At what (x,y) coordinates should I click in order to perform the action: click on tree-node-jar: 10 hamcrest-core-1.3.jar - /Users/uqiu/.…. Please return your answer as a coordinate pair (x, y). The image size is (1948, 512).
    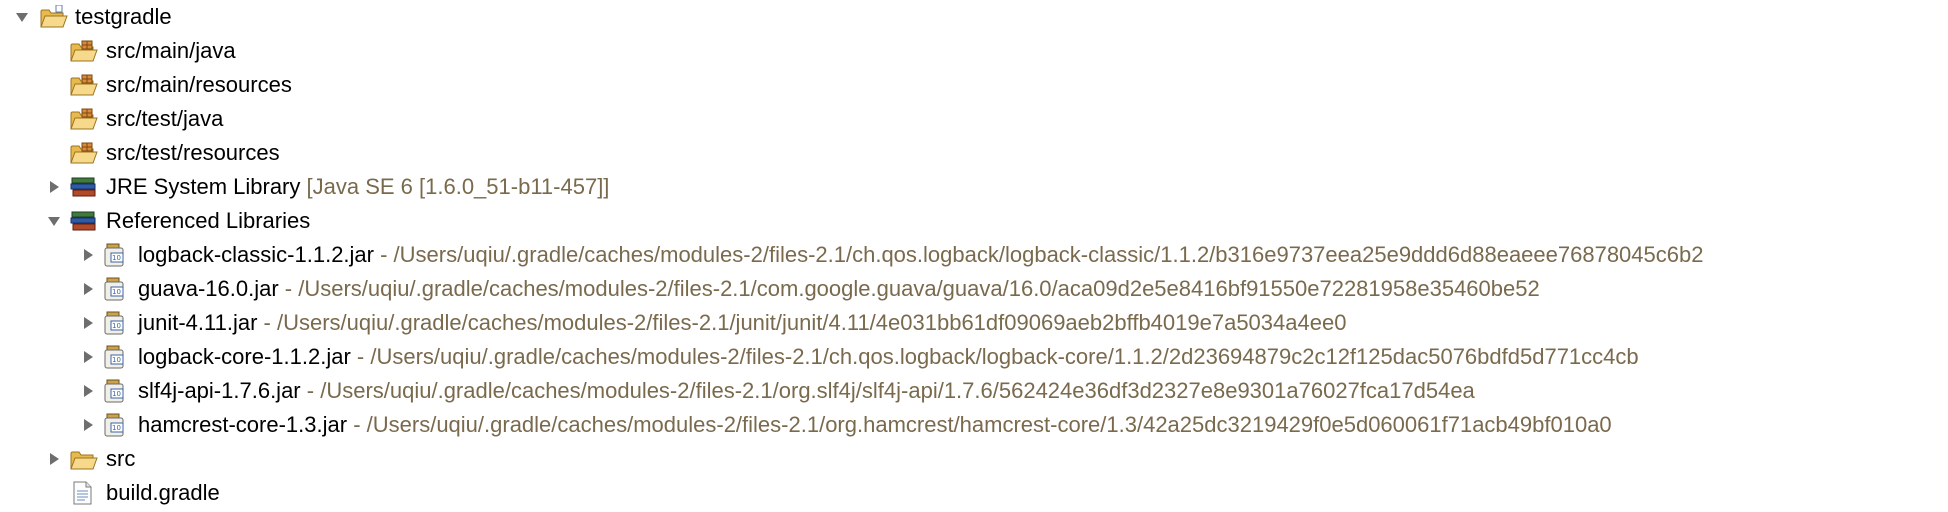
    Looking at the image, I should click on (974, 425).